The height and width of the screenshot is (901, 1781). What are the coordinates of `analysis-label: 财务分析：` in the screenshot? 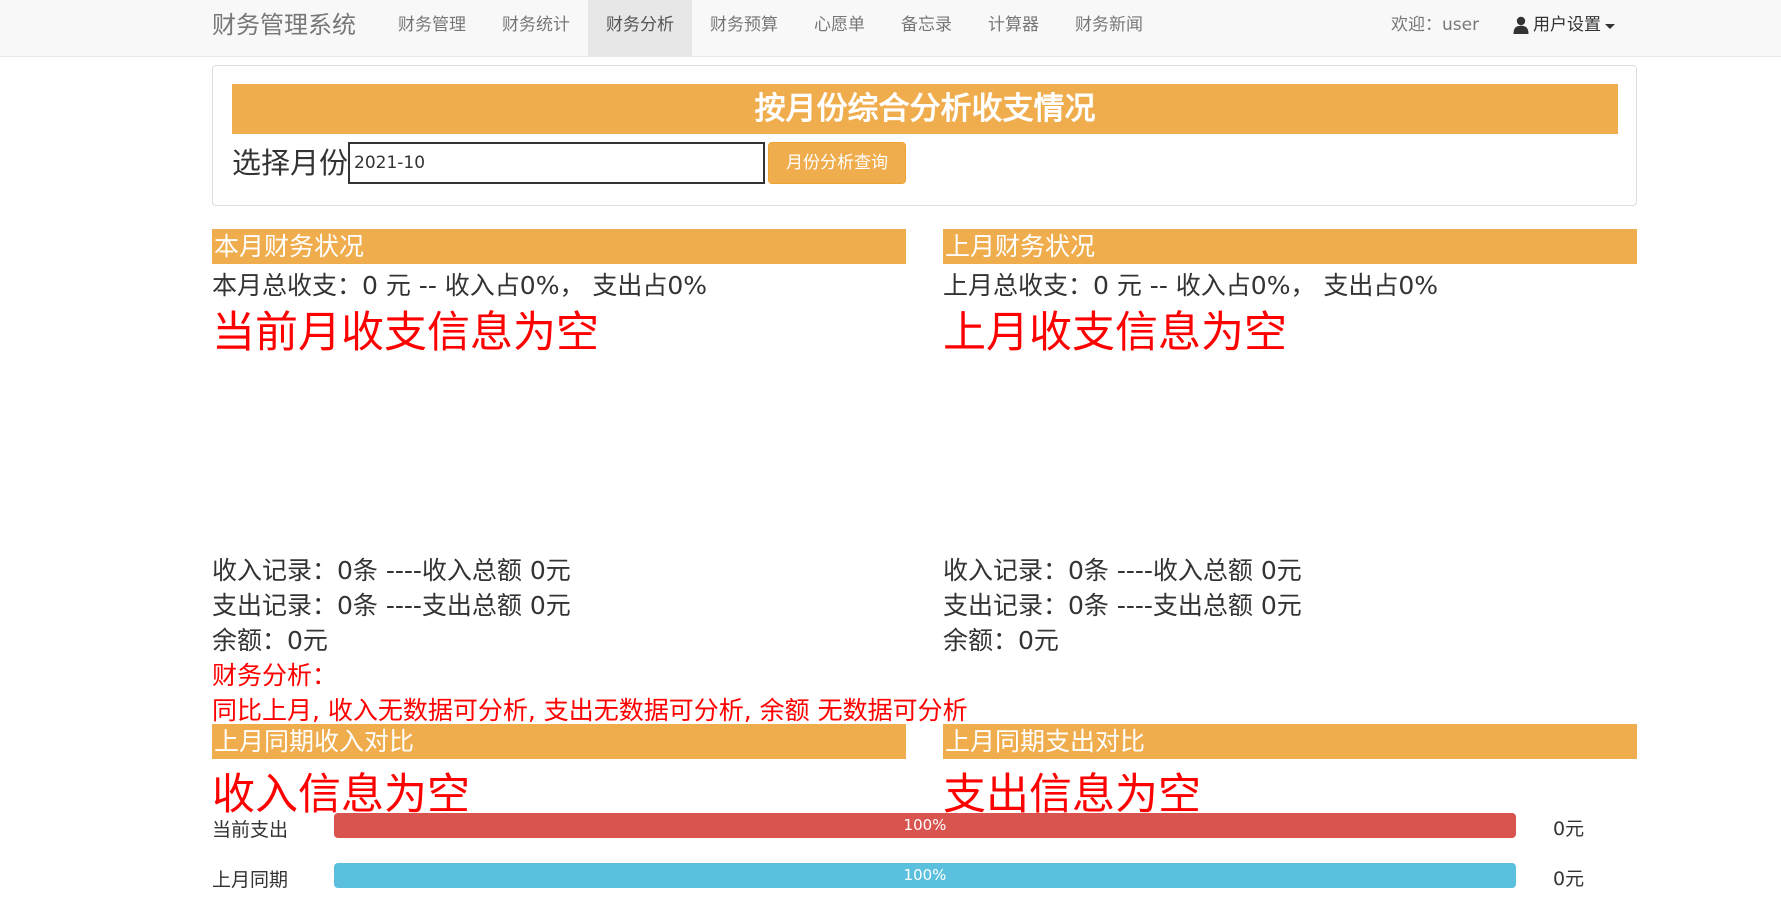 It's located at (275, 675).